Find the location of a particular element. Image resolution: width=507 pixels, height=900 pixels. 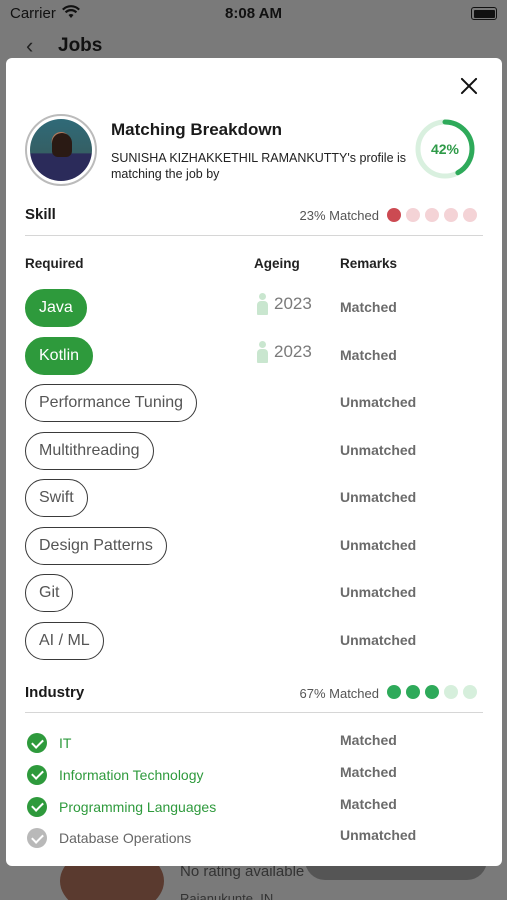

status-bar: Carrier 8:08 AM is located at coordinates (253, 14).